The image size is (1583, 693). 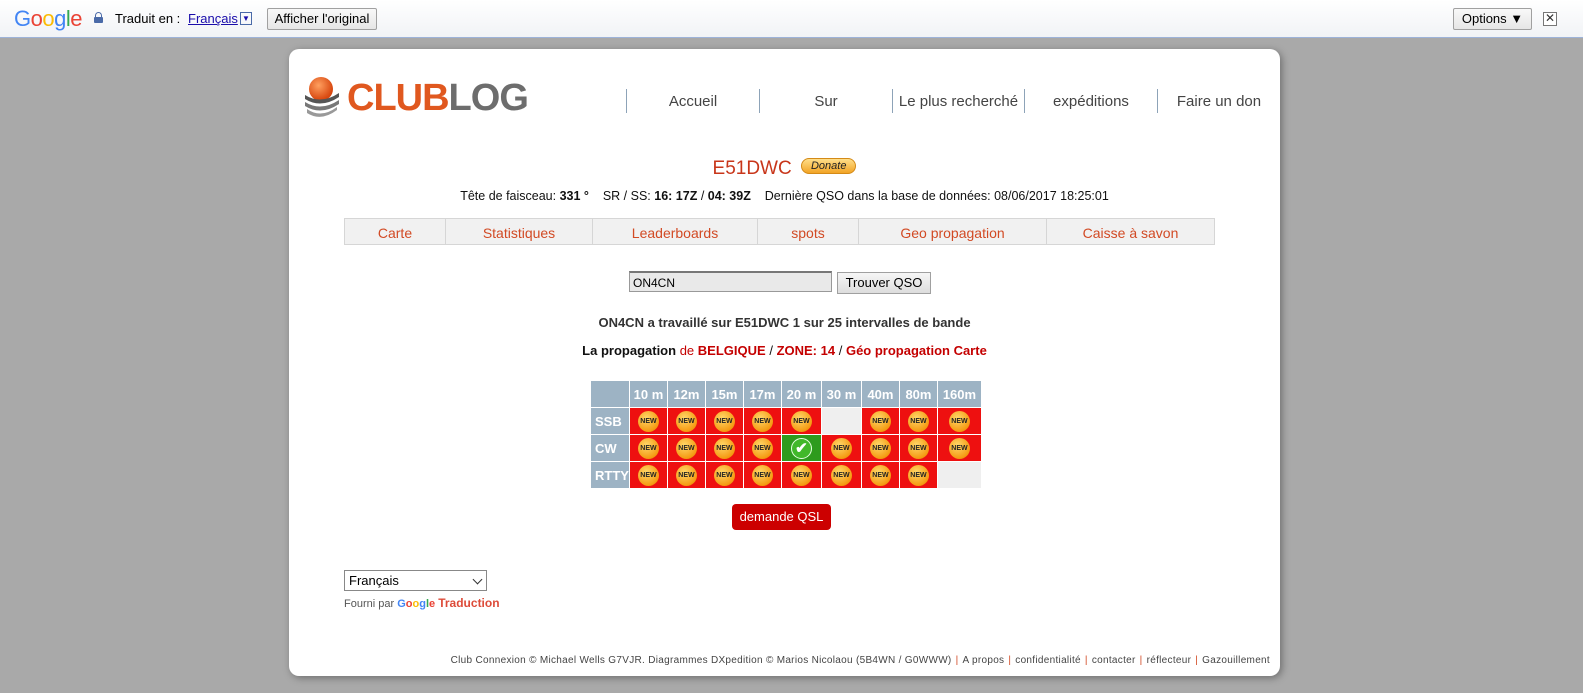 What do you see at coordinates (730, 281) in the screenshot?
I see `callsign-search-input: ON4CN` at bounding box center [730, 281].